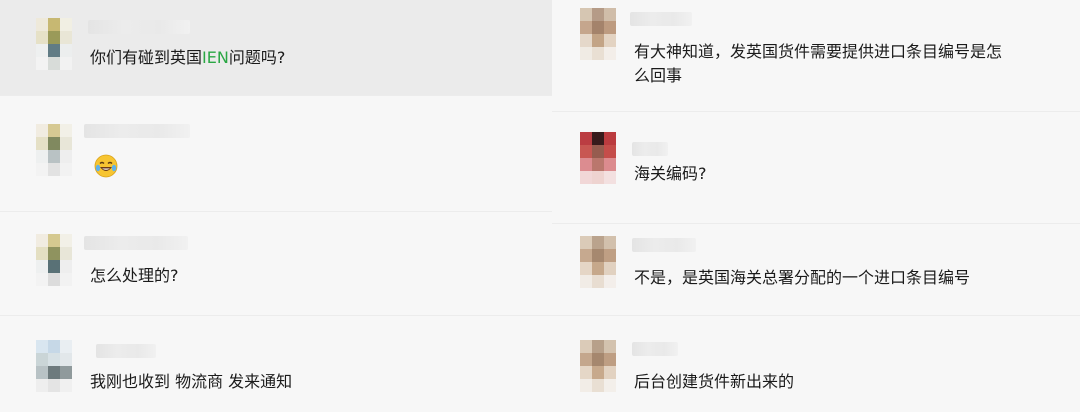 The image size is (1080, 412). I want to click on chat-message, so click(276, 154).